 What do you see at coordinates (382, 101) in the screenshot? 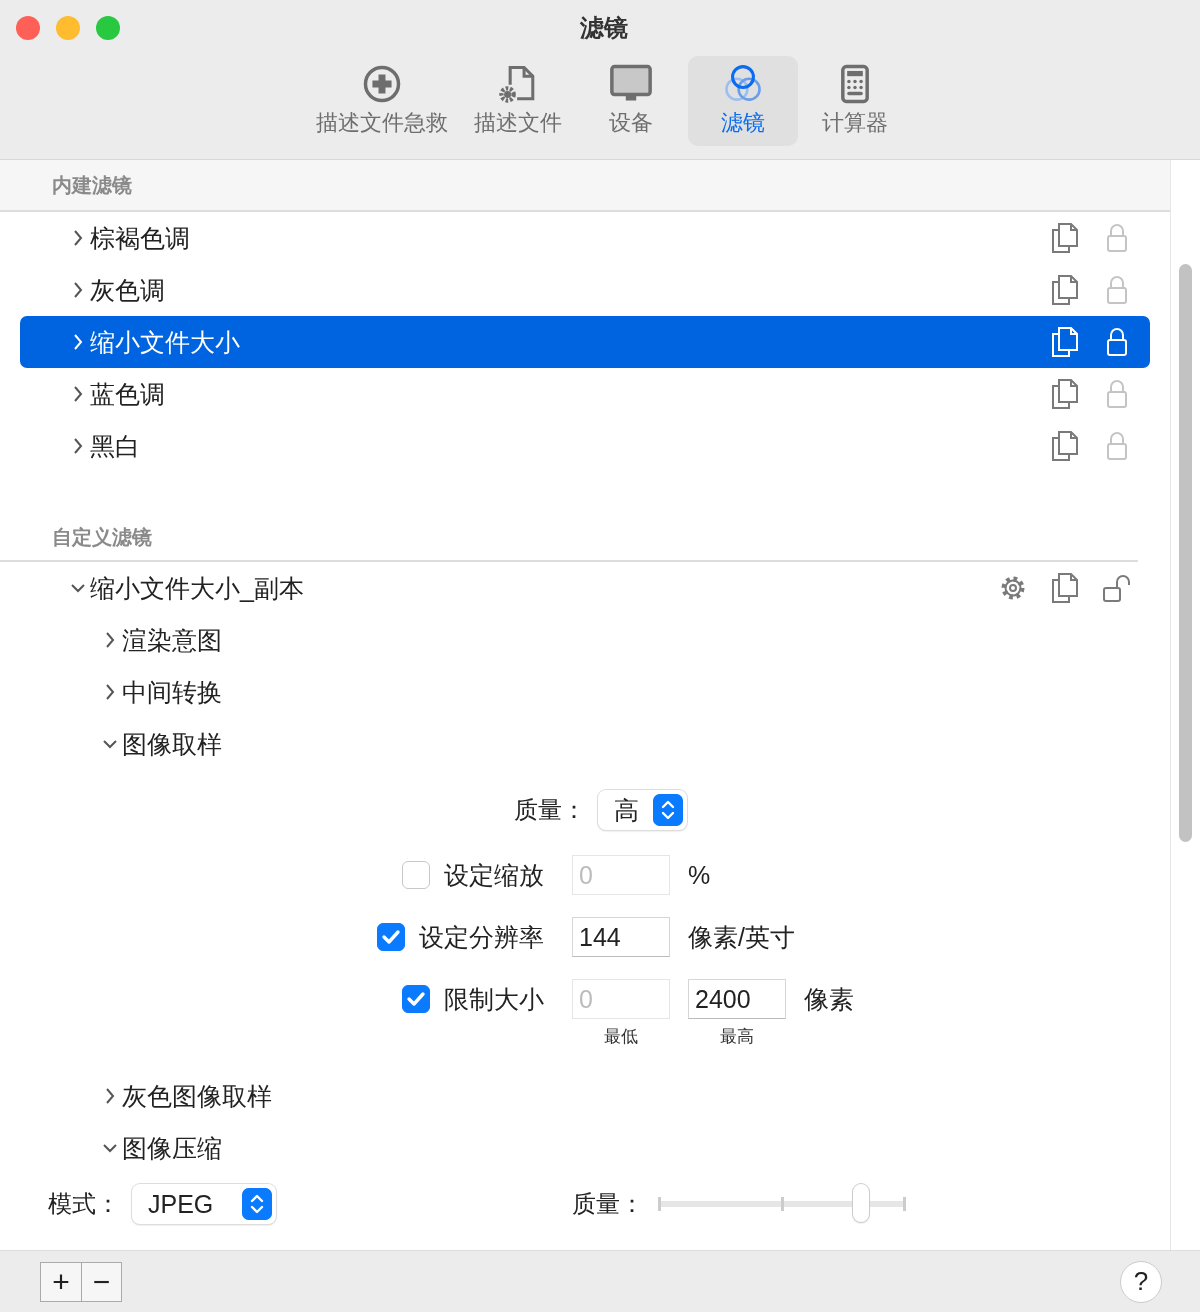
I see `toolbar-tab: 描述文件急救` at bounding box center [382, 101].